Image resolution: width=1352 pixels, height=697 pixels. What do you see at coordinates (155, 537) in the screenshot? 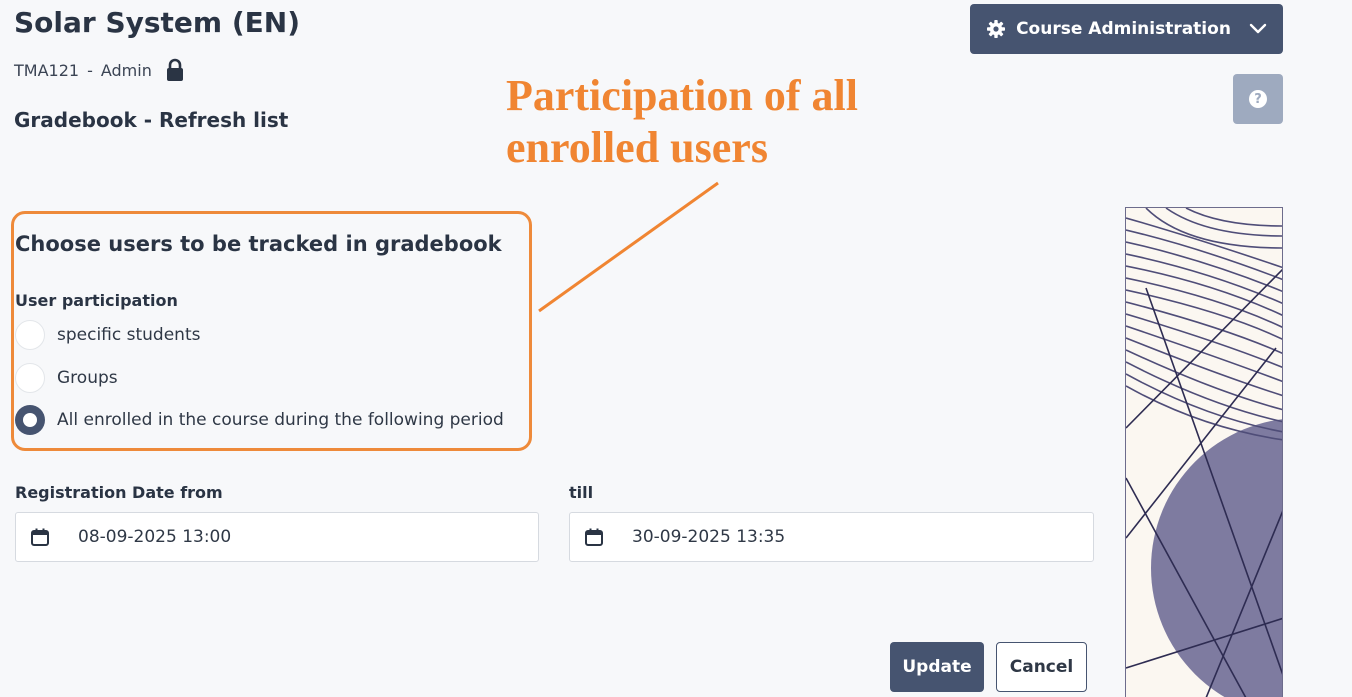
I see `date-from-value: 08-09-2025 13:00` at bounding box center [155, 537].